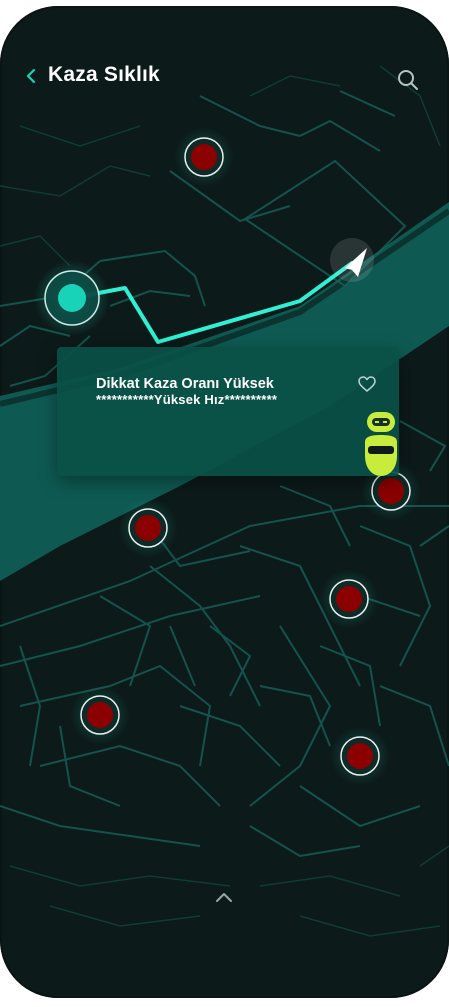  Describe the element at coordinates (72, 298) in the screenshot. I see `start-location-marker` at that location.